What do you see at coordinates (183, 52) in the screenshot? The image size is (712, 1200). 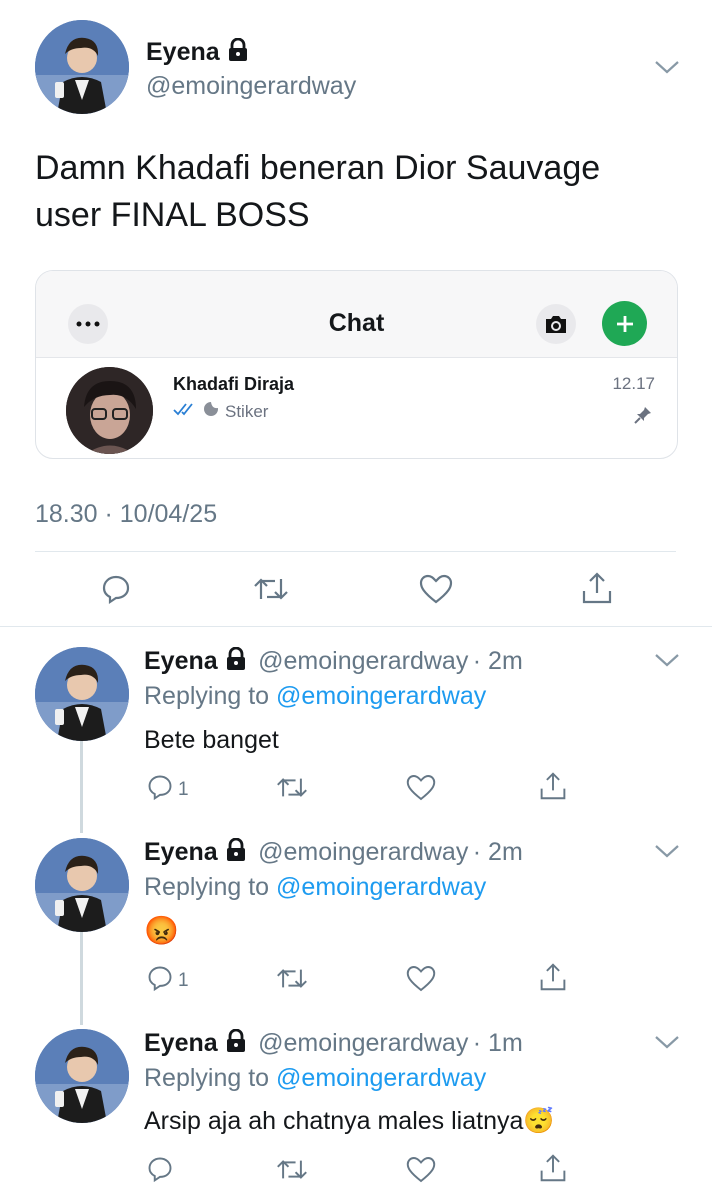 I see `author-name-text: Eyena` at bounding box center [183, 52].